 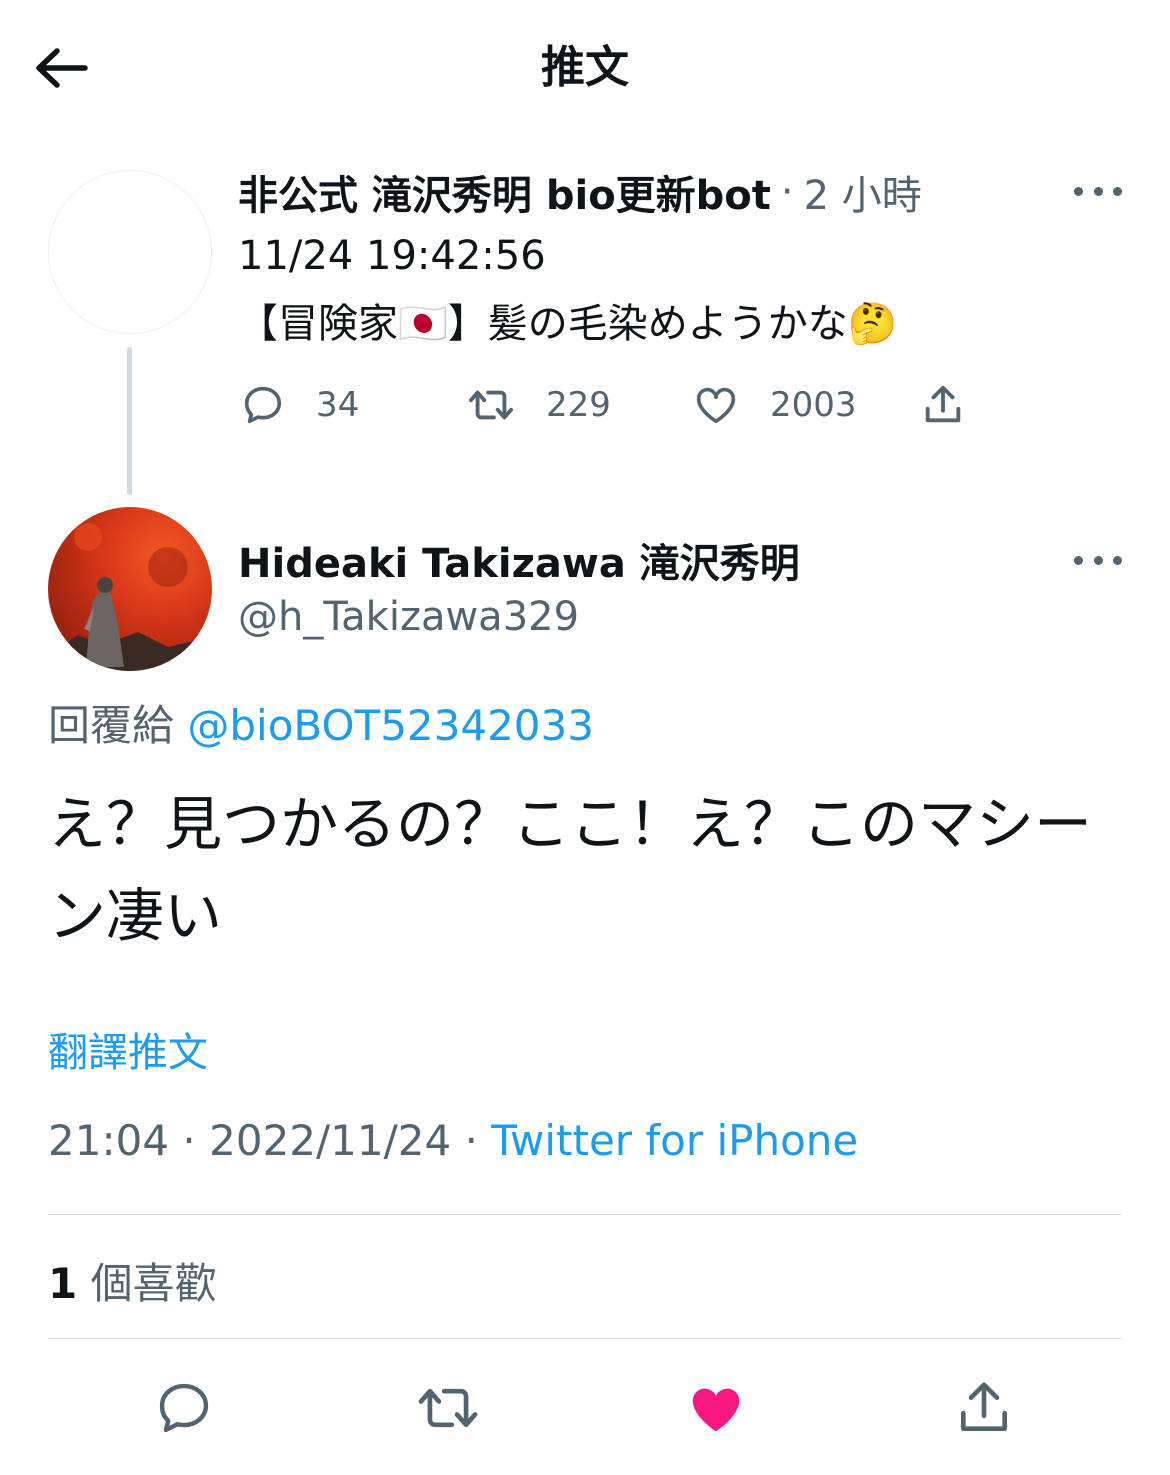 I want to click on avatar-image, so click(x=130, y=597).